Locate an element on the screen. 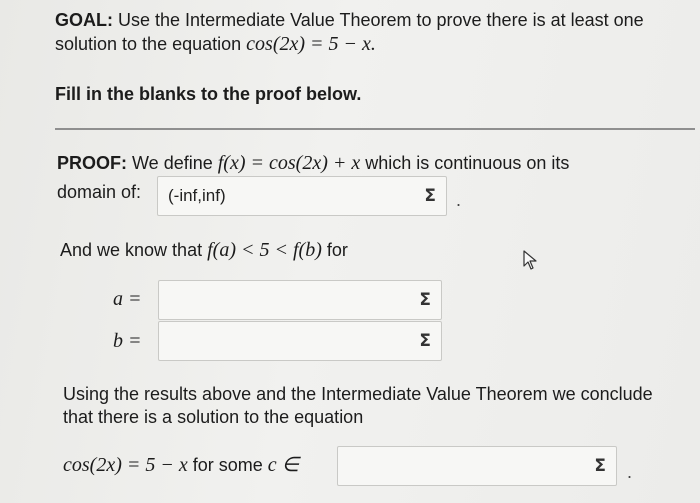  goal-equation: cos(2x) = 5 − x. is located at coordinates (311, 44).